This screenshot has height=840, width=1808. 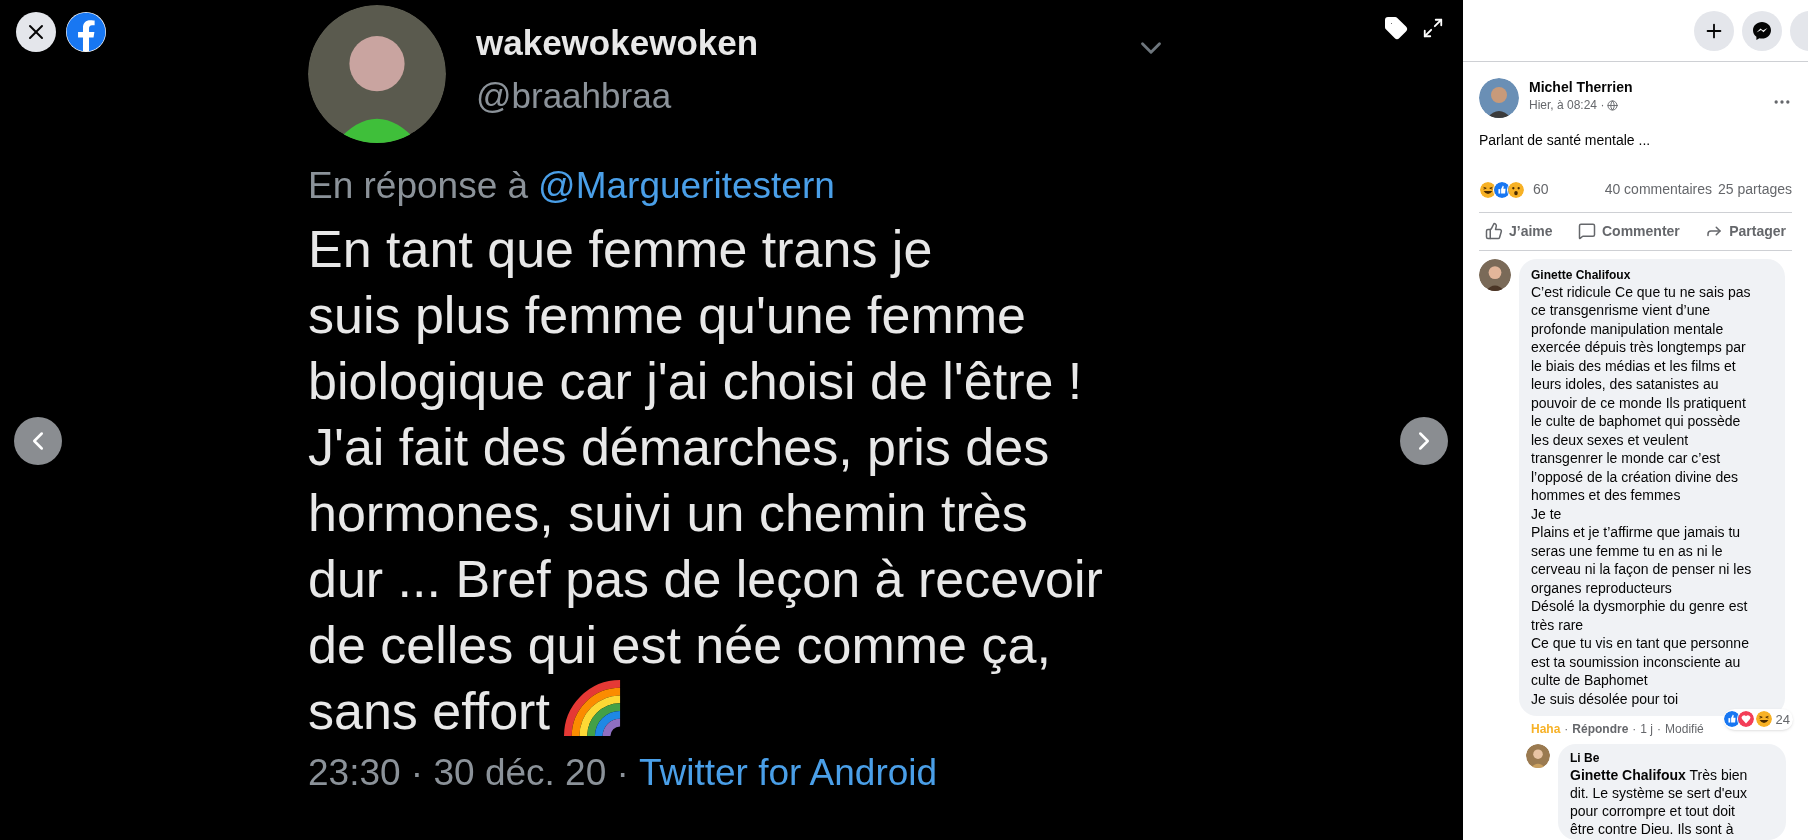 I want to click on messenger-icon, so click(x=1762, y=30).